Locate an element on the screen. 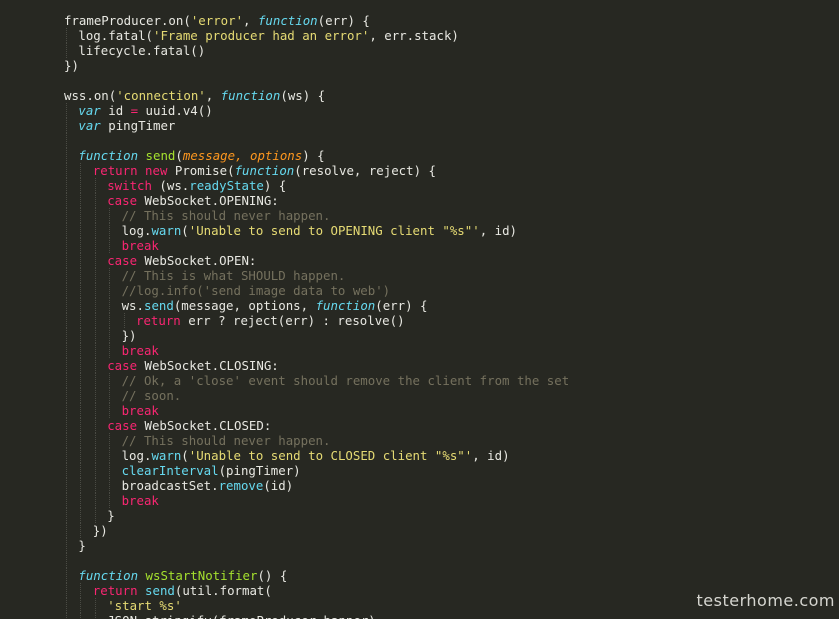  code-line: return send(util.format( is located at coordinates (316, 590).